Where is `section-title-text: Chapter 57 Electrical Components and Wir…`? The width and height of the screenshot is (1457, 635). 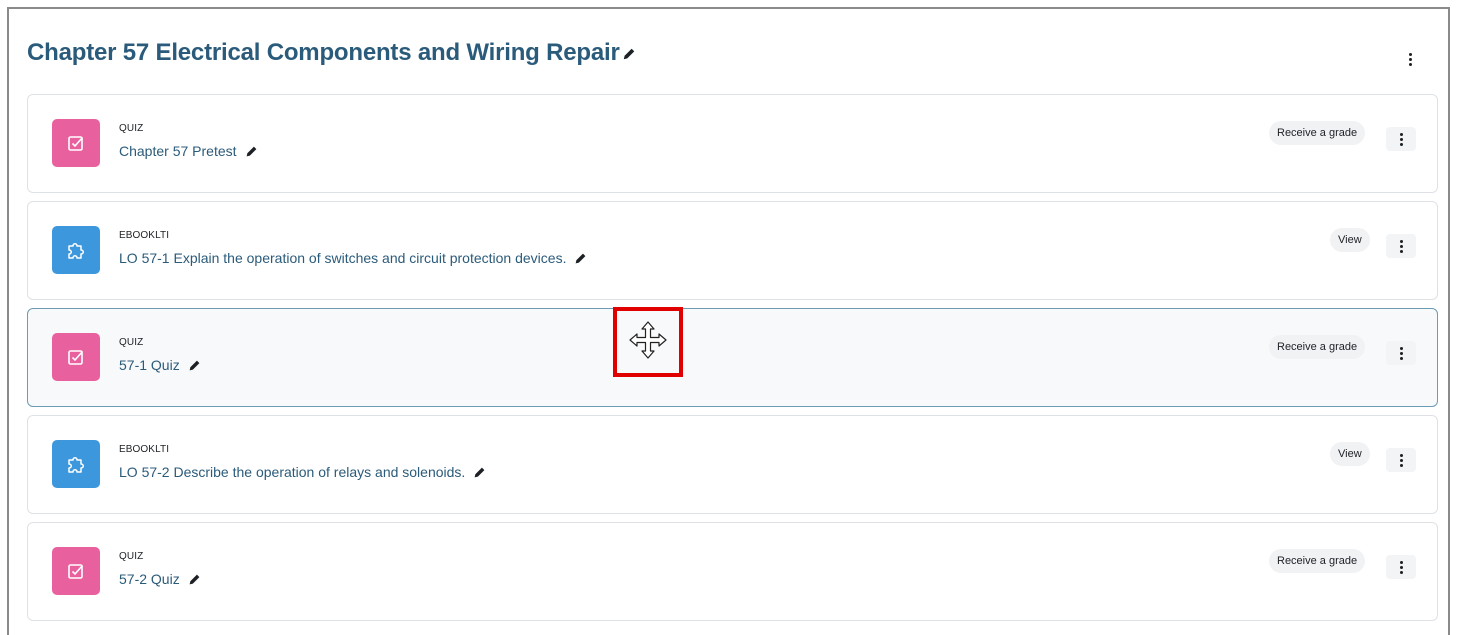 section-title-text: Chapter 57 Electrical Components and Wir… is located at coordinates (323, 52).